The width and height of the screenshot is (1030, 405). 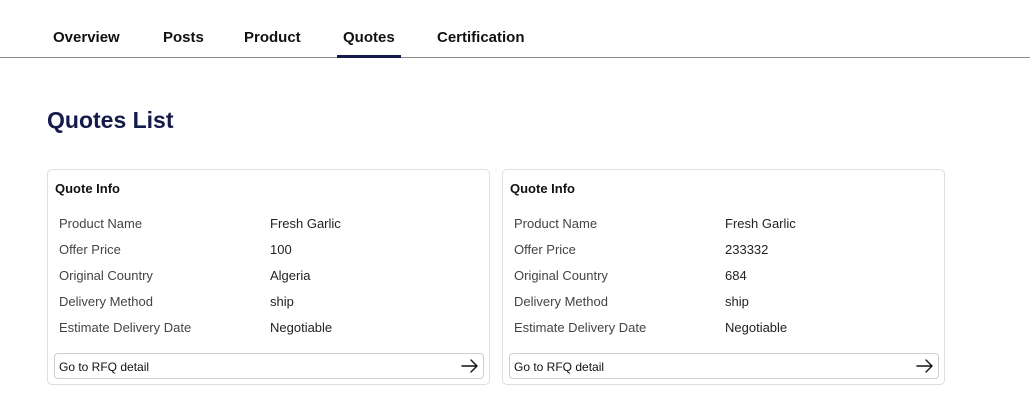 I want to click on row-value: 100, so click(x=281, y=249).